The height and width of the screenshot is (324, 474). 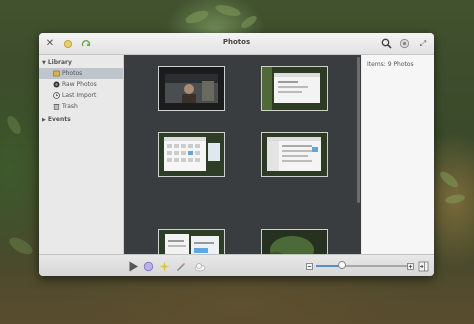 What do you see at coordinates (56, 106) in the screenshot?
I see `trash-icon` at bounding box center [56, 106].